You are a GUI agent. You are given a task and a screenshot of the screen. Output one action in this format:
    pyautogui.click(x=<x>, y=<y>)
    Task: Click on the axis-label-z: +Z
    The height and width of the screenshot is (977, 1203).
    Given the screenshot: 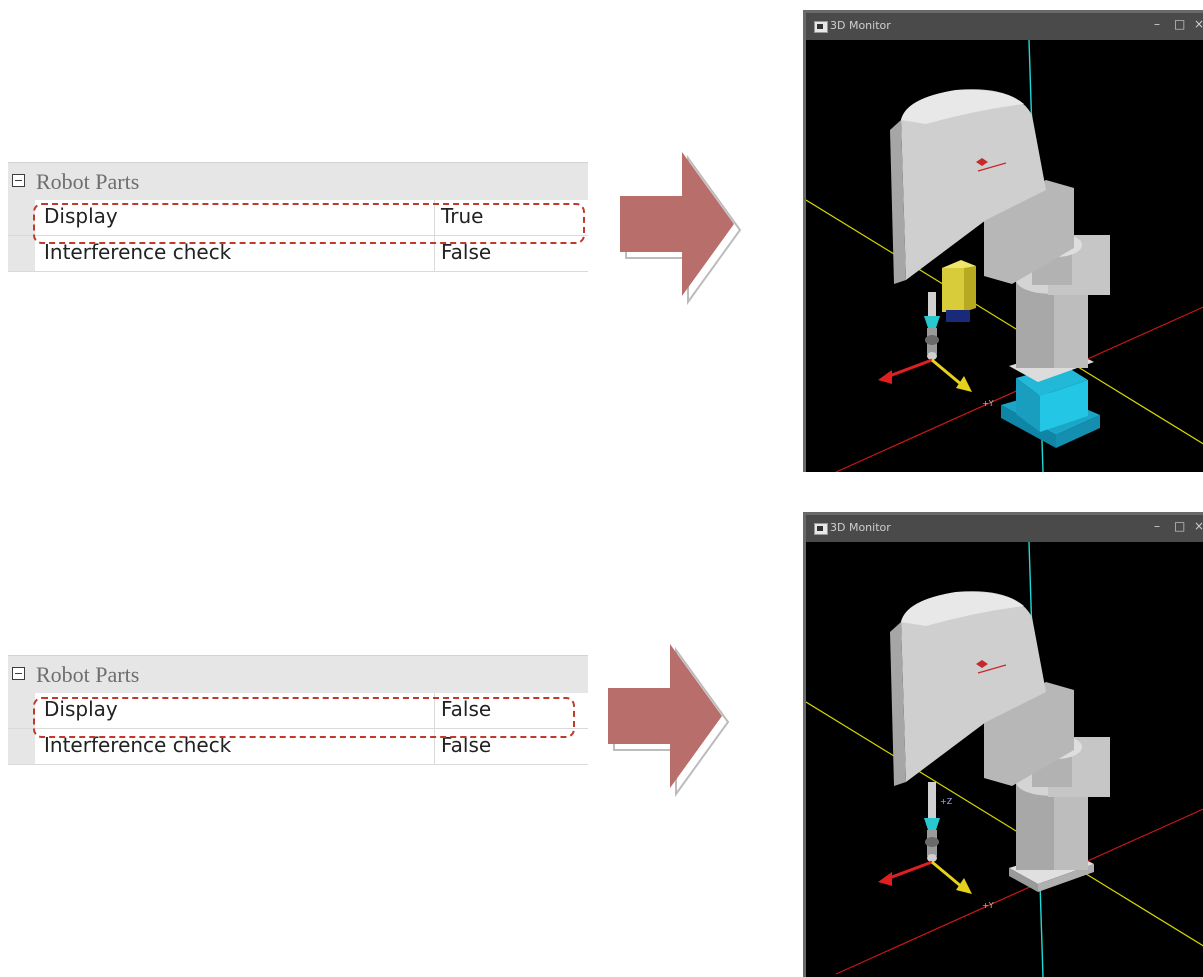 What is the action you would take?
    pyautogui.click(x=946, y=801)
    